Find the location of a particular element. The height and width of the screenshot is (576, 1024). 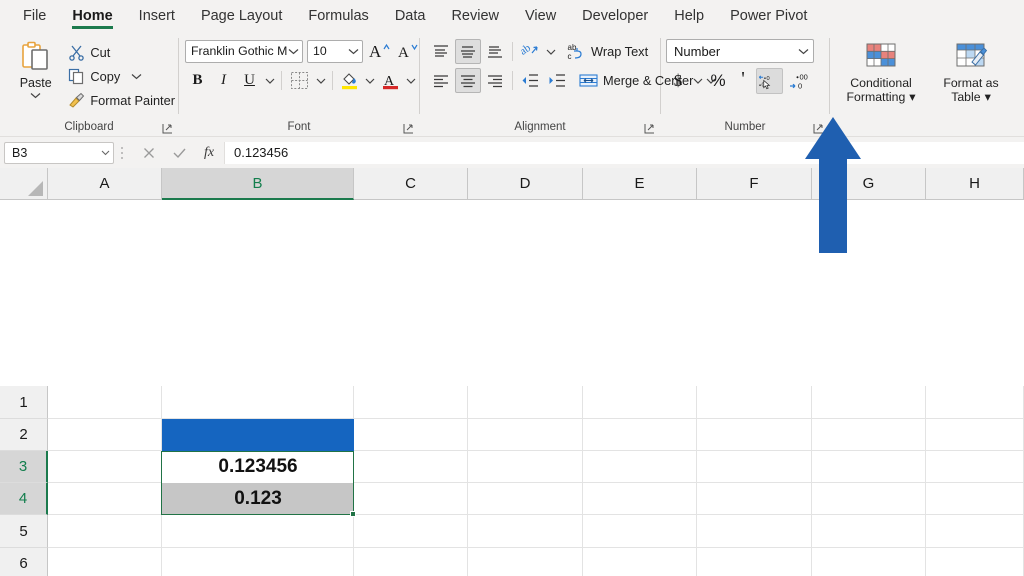

cell-E3 is located at coordinates (640, 467).